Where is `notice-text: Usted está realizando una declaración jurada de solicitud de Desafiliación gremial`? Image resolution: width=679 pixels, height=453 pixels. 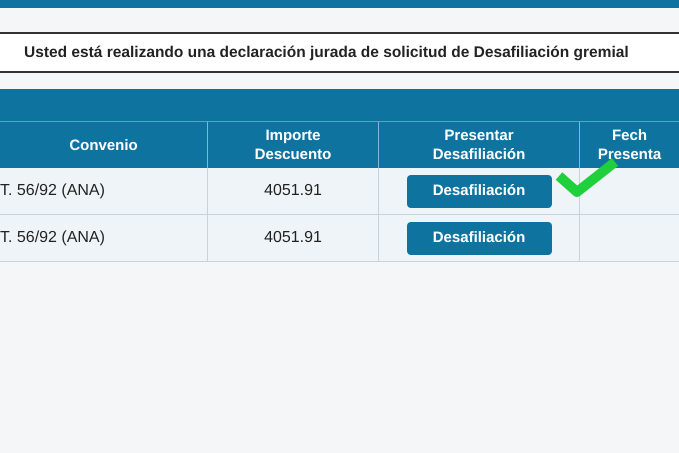 notice-text: Usted está realizando una declaración jurada de solicitud de Desafiliación gremial is located at coordinates (326, 52).